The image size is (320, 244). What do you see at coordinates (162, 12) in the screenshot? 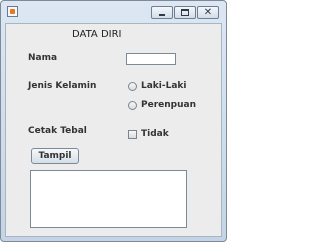
I see `minimize-button` at bounding box center [162, 12].